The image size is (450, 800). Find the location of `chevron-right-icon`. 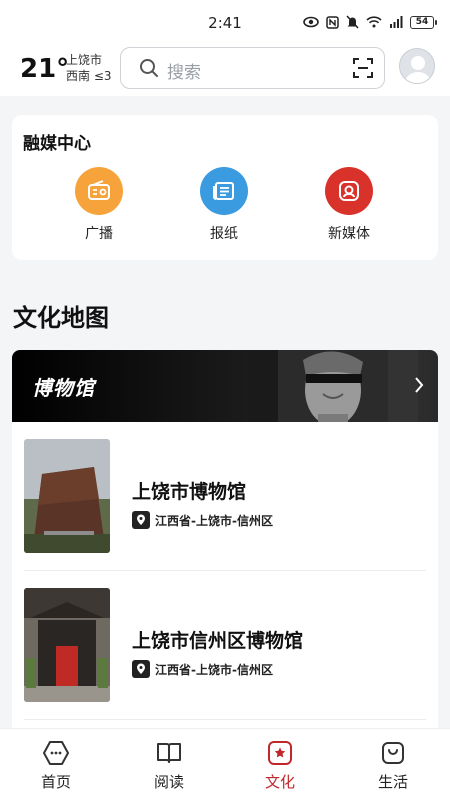

chevron-right-icon is located at coordinates (419, 385).